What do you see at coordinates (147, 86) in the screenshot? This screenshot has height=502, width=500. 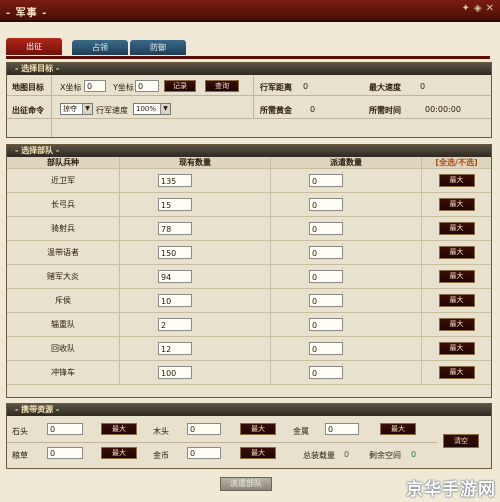 I see `y-coord-input: 0` at bounding box center [147, 86].